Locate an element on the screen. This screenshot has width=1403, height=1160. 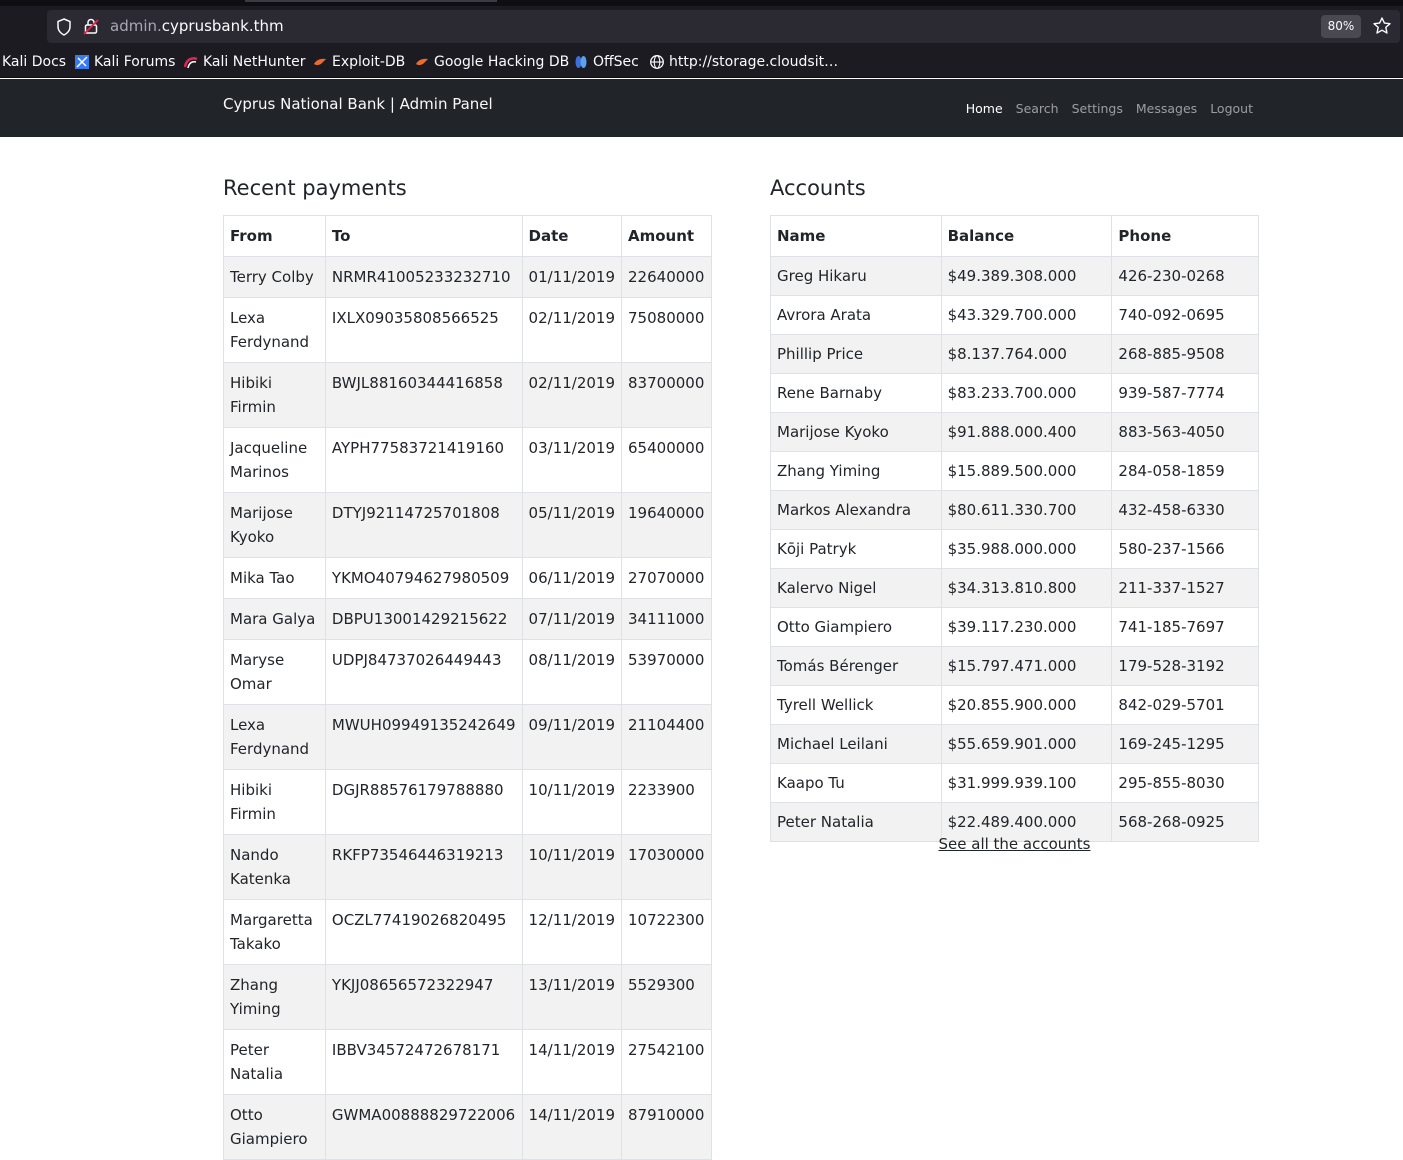
globe-icon is located at coordinates (657, 62).